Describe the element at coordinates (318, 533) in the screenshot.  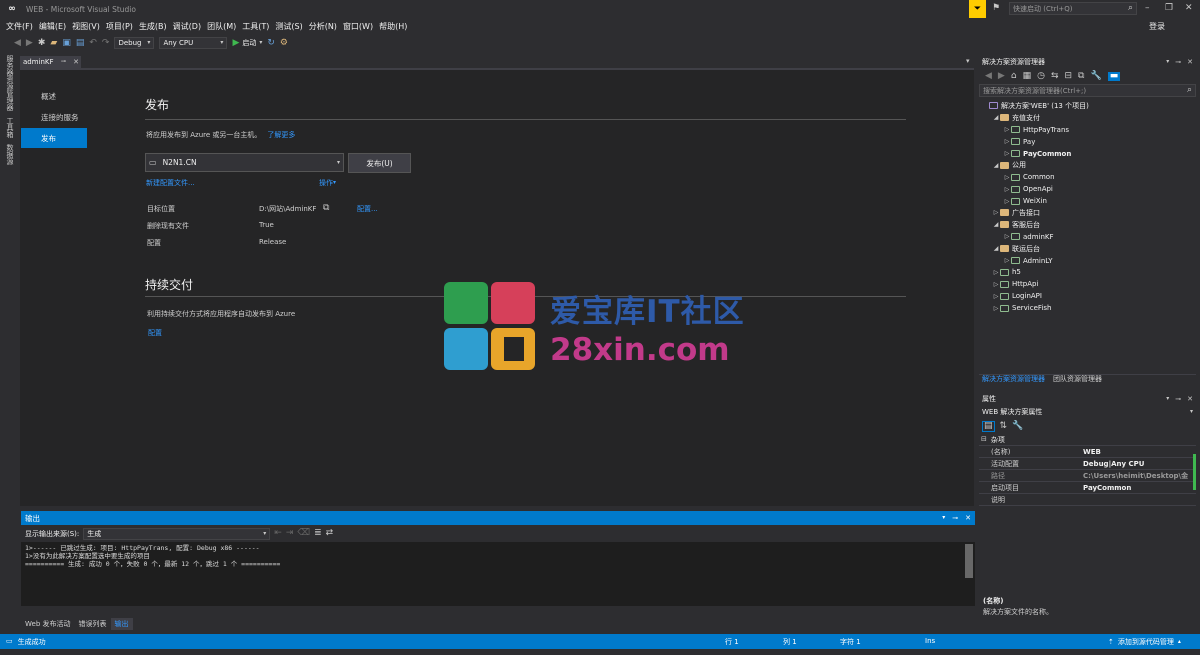
I see `word-wrap-icon: ≣` at that location.